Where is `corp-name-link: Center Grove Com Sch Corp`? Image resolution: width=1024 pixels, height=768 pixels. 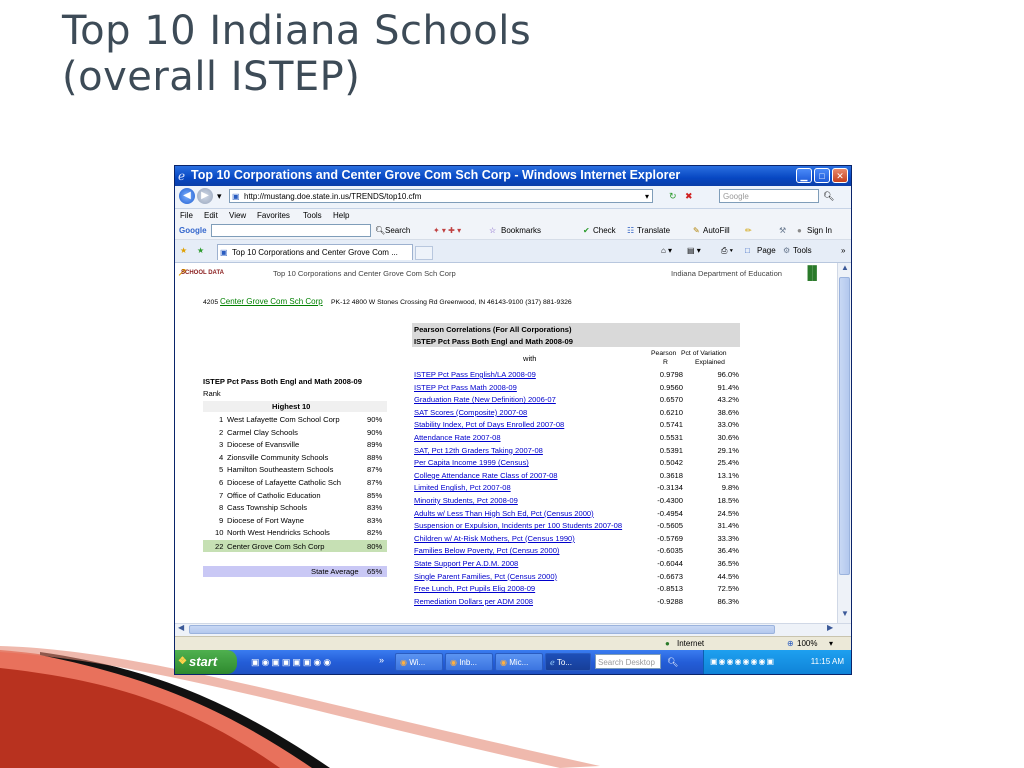
corp-name-link: Center Grove Com Sch Corp is located at coordinates (271, 301).